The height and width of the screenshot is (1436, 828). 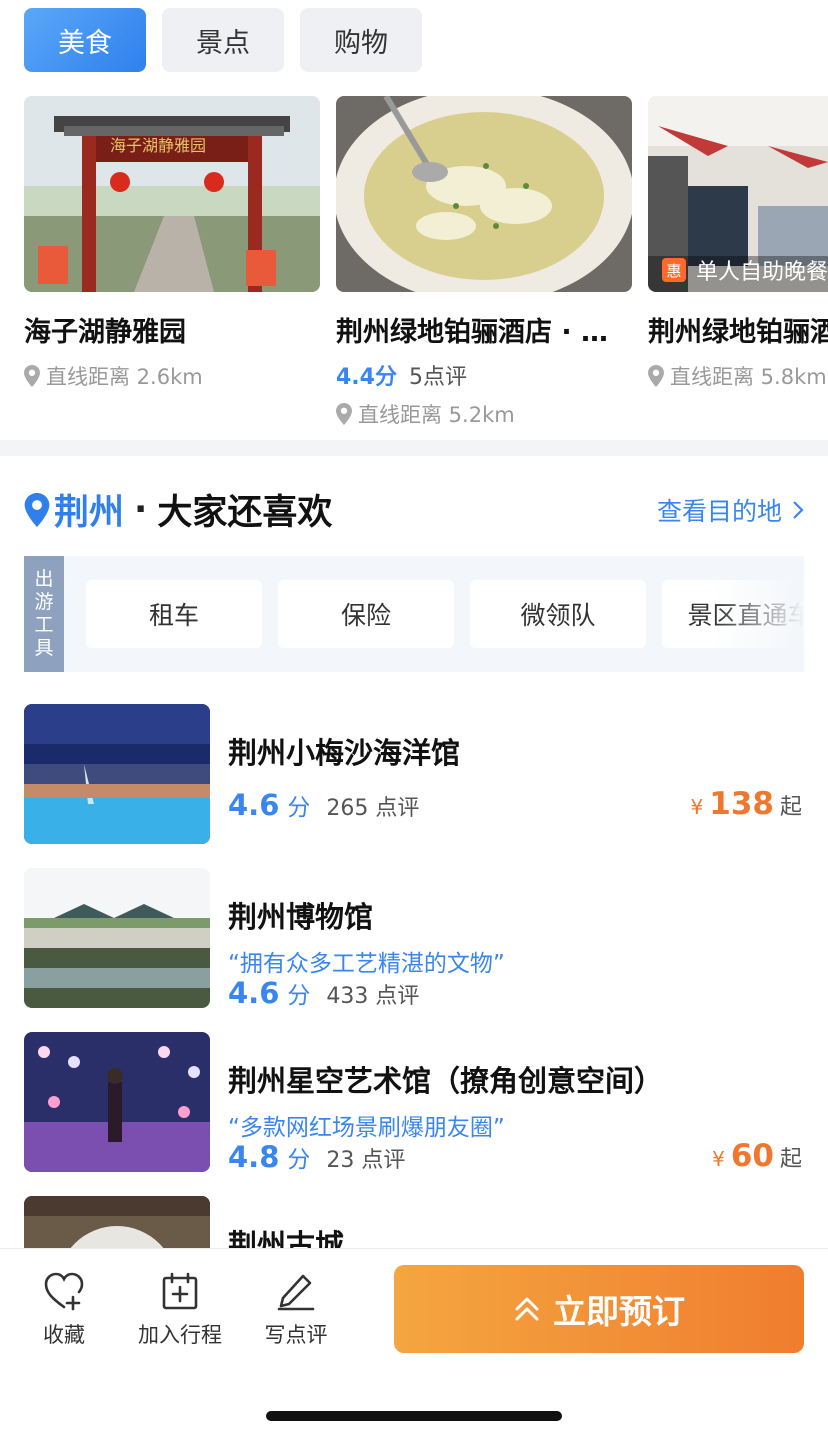 What do you see at coordinates (172, 194) in the screenshot?
I see `card-image-gate: 海子湖静雅园` at bounding box center [172, 194].